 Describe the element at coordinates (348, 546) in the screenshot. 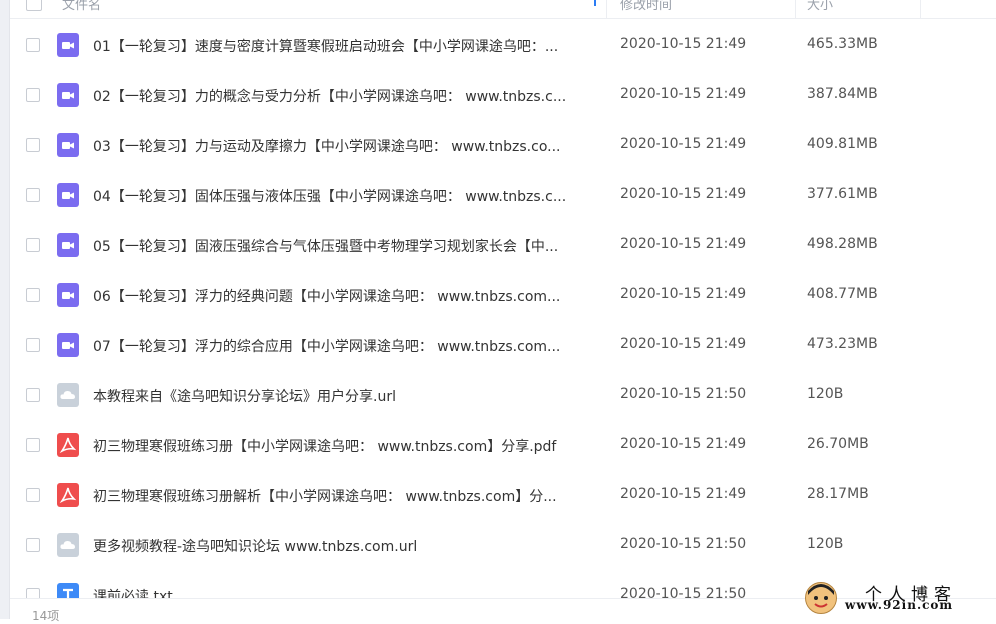

I see `file-name: 更多视频教程-途乌吧知识论坛 www.tnbzs.com.url` at that location.